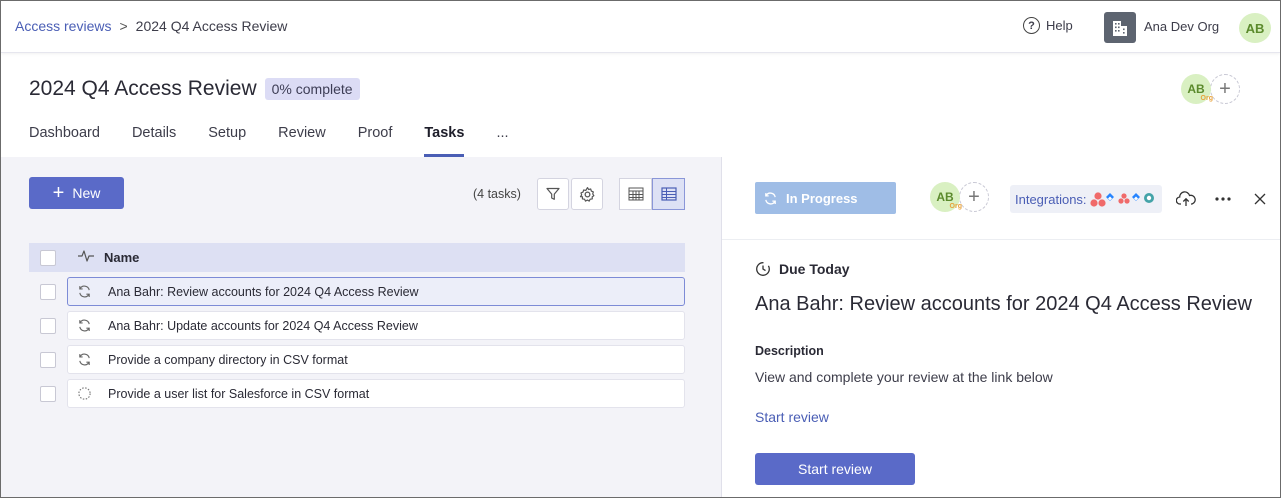  I want to click on assignee-avatar: AB Org, so click(946, 197).